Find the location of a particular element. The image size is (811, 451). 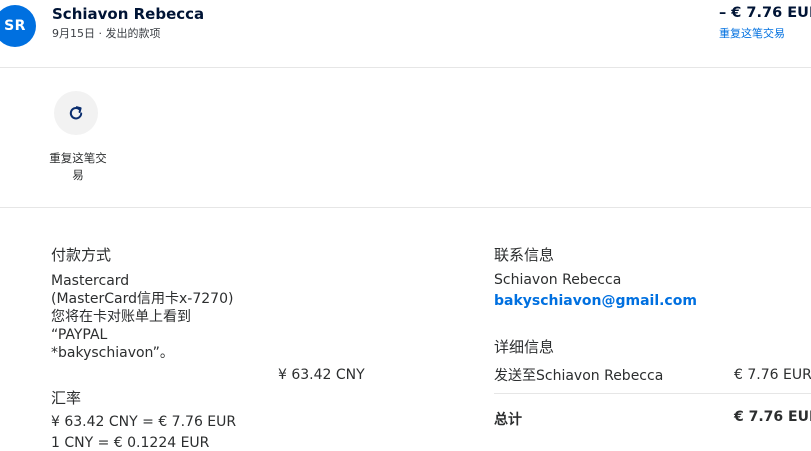

repeat-transaction-button is located at coordinates (76, 113).